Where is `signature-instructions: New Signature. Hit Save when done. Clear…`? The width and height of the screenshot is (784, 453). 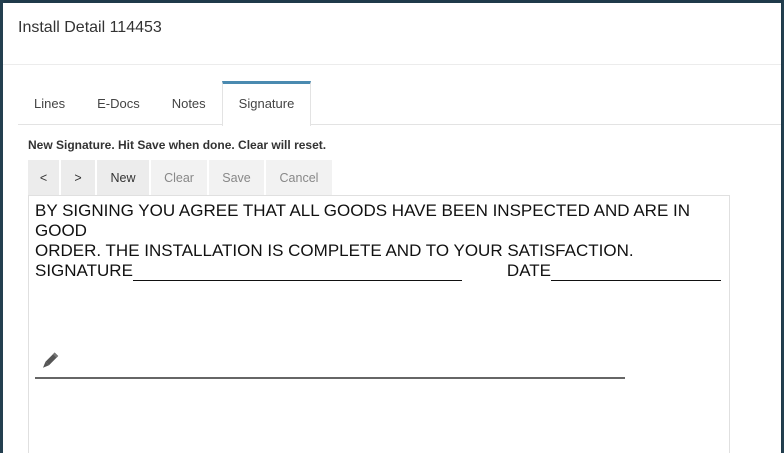
signature-instructions: New Signature. Hit Save when done. Clear… is located at coordinates (177, 145).